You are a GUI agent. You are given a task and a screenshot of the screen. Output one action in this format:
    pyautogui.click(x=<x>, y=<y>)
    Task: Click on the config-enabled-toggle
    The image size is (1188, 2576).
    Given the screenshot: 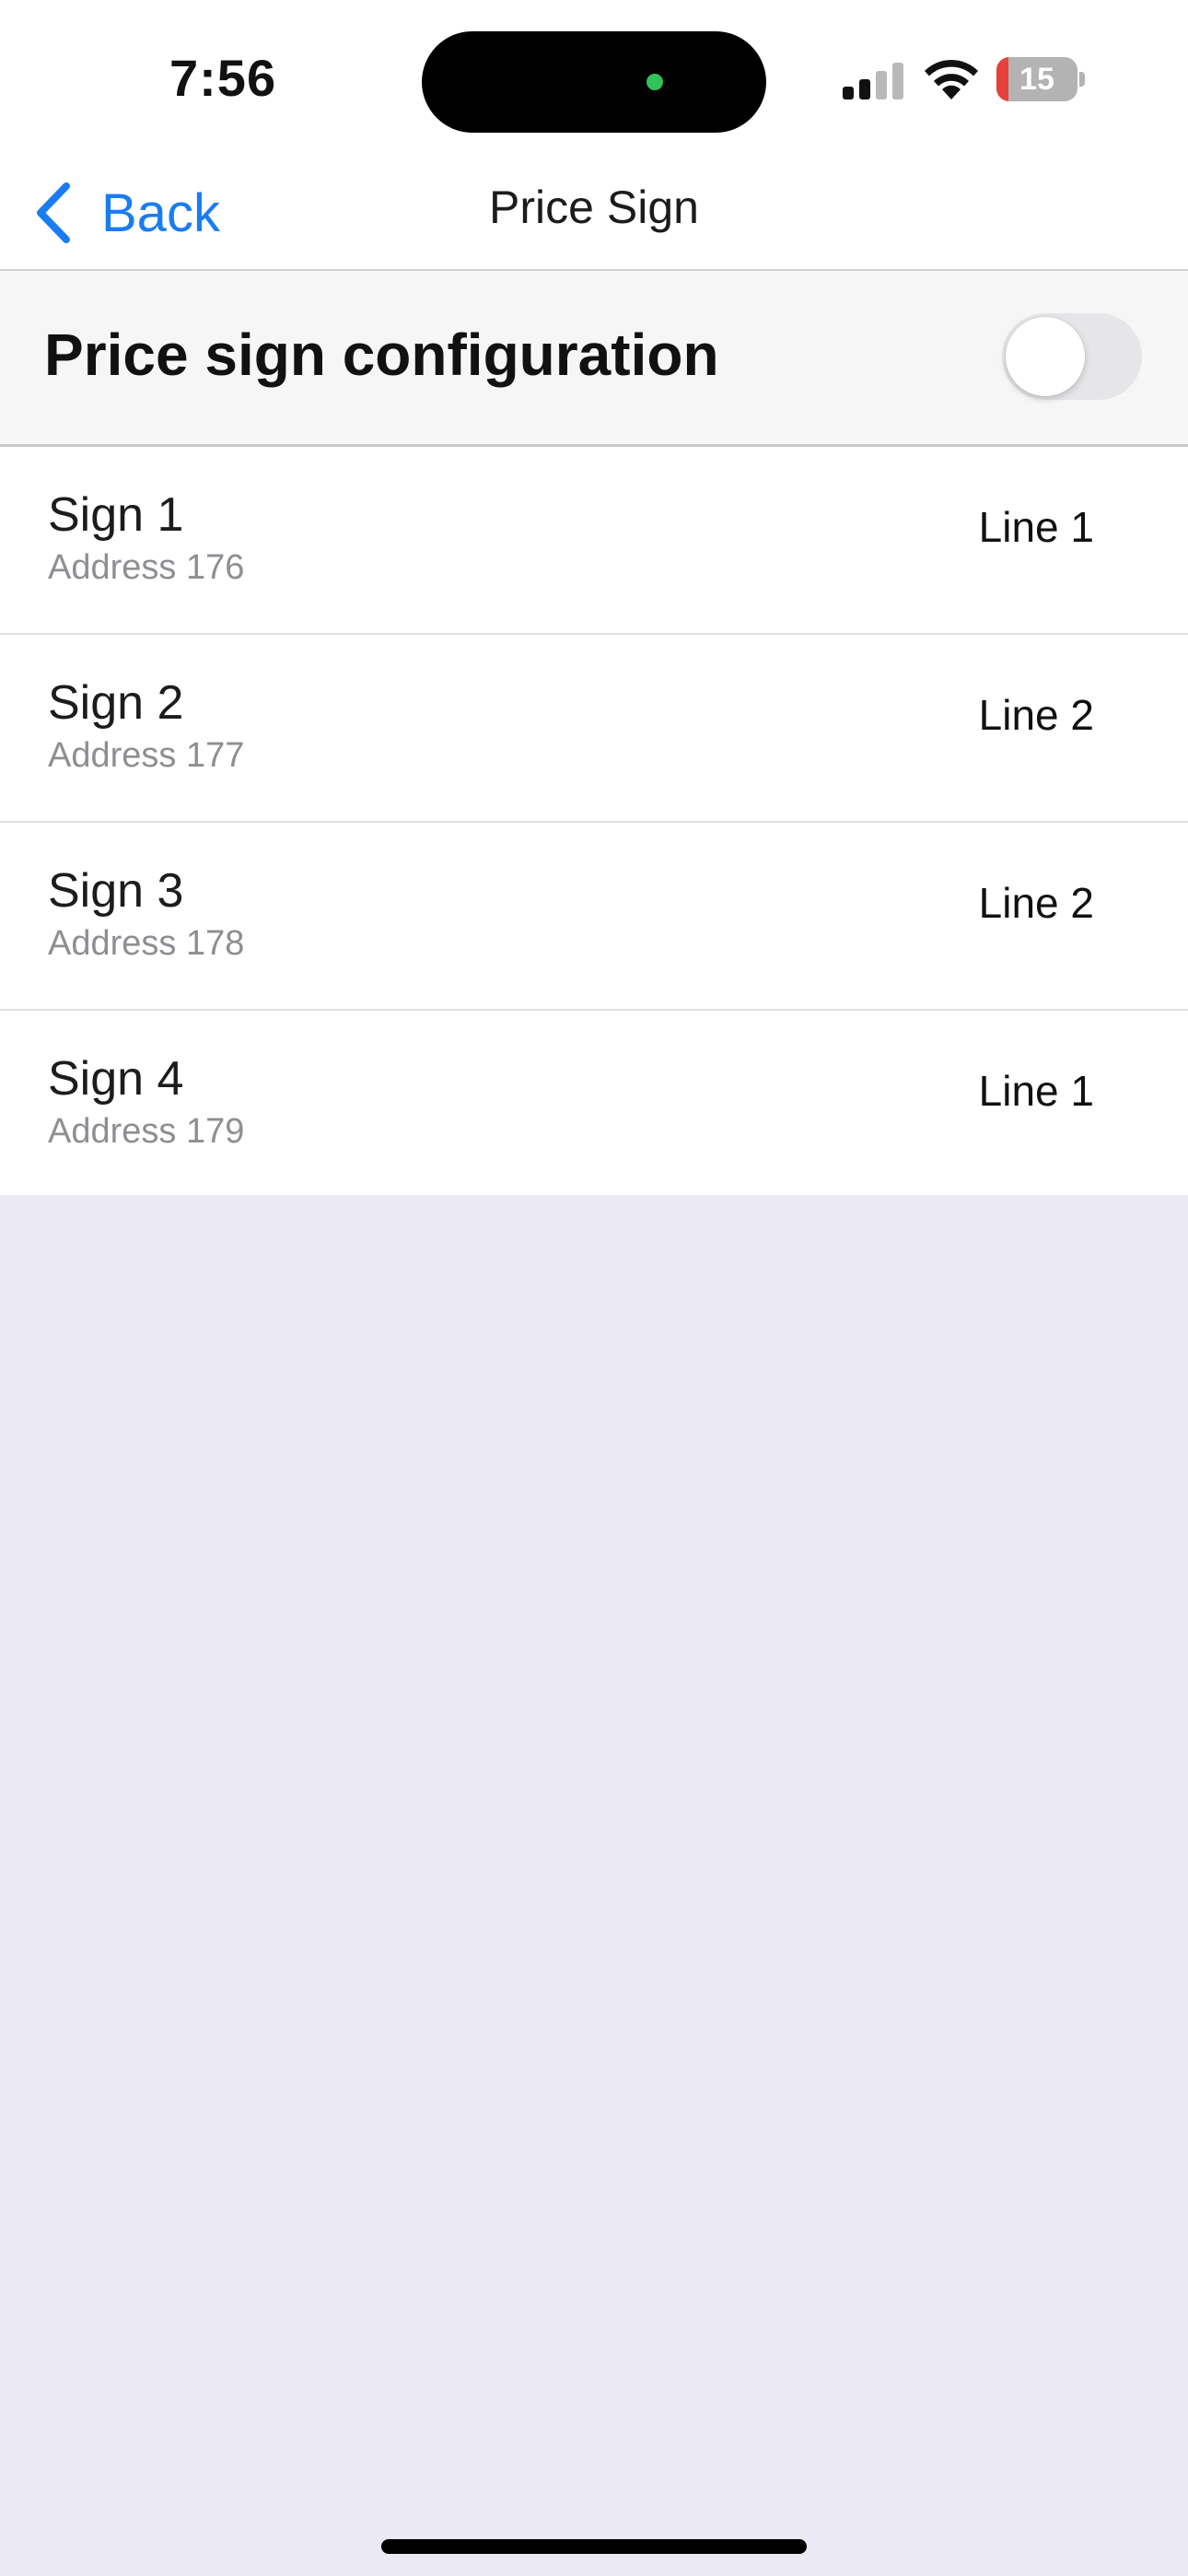 What is the action you would take?
    pyautogui.click(x=1072, y=356)
    